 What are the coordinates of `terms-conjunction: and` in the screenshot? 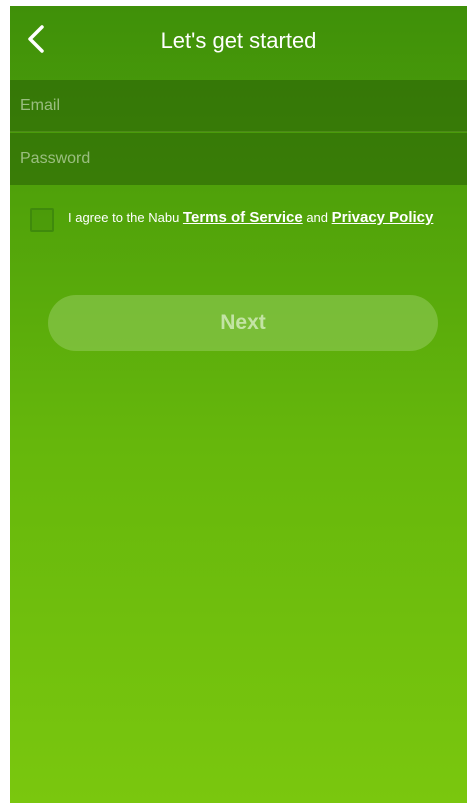 It's located at (317, 217).